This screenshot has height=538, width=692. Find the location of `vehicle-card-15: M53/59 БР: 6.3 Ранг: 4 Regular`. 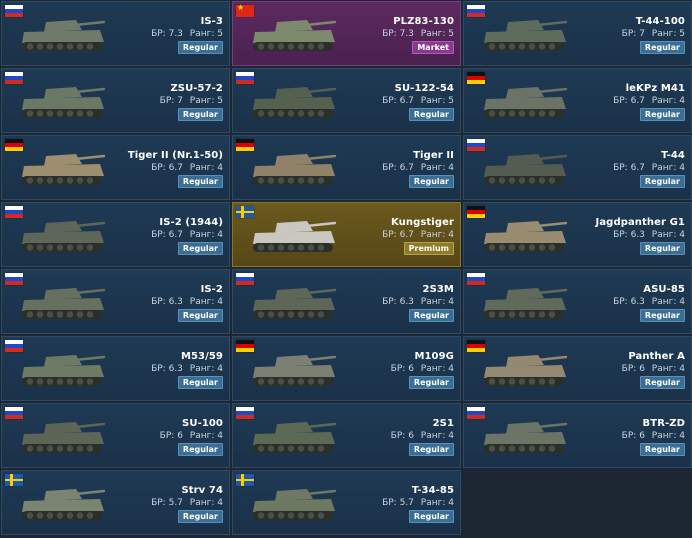

vehicle-card-15: M53/59 БР: 6.3 Ранг: 4 Regular is located at coordinates (115, 368).